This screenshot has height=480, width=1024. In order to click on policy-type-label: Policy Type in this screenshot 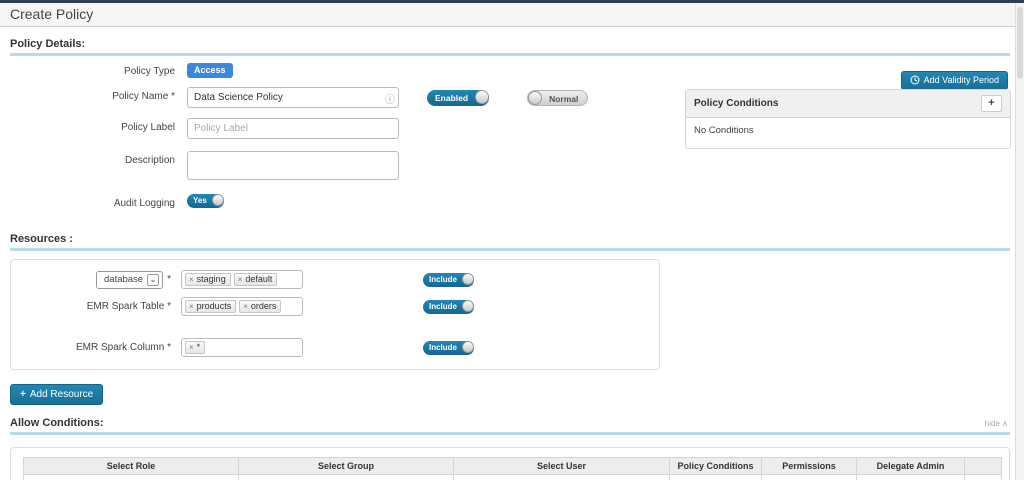, I will do `click(149, 71)`.